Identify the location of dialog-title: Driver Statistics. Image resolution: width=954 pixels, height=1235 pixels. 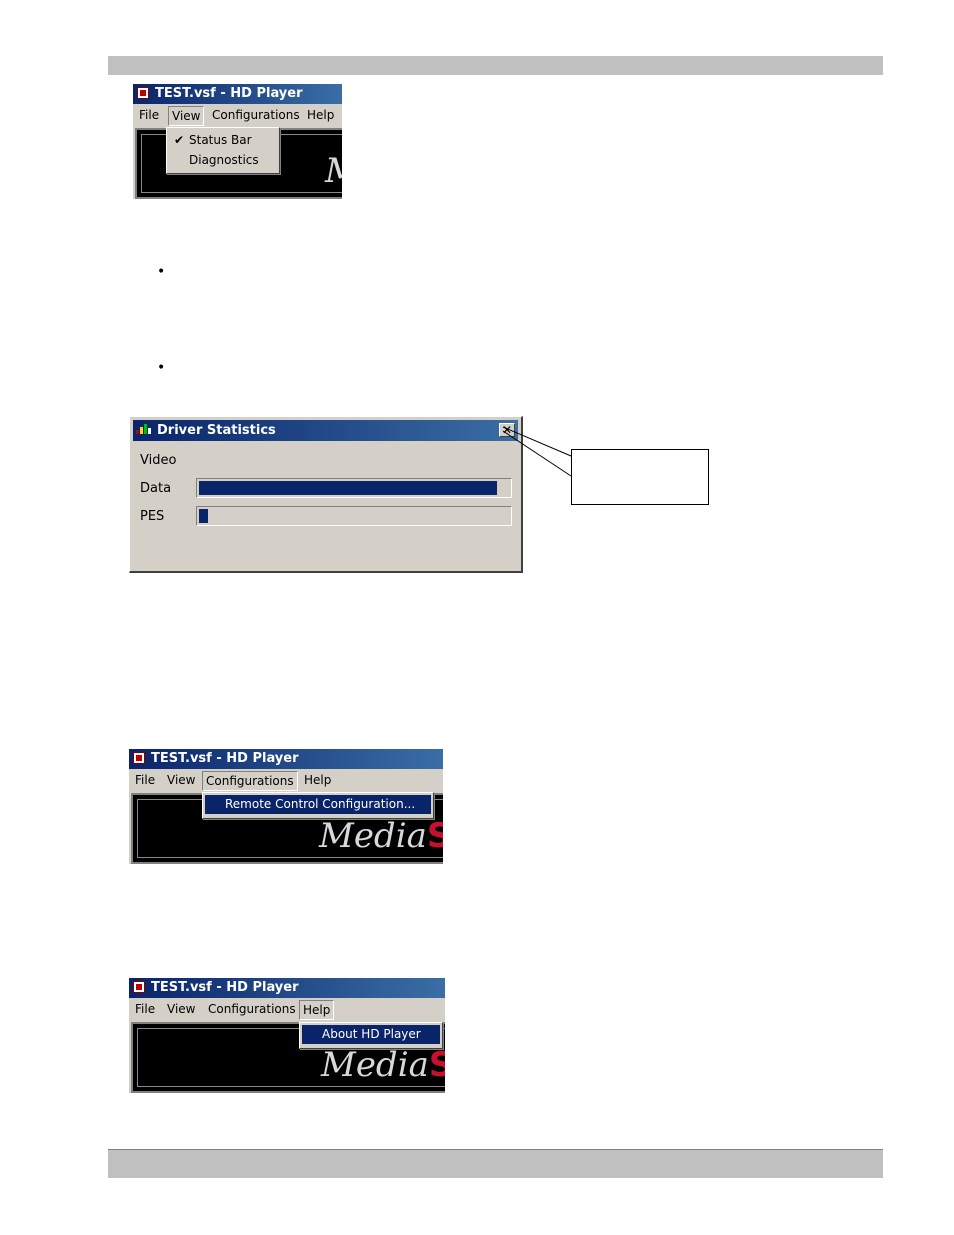
(216, 430).